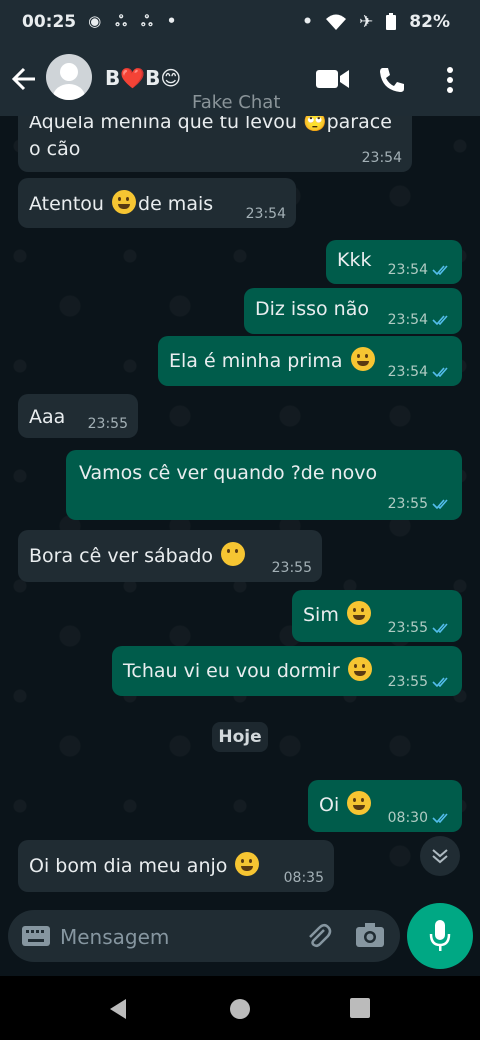  I want to click on notification-icons: ◉ ஃ ஃ •, so click(132, 22).